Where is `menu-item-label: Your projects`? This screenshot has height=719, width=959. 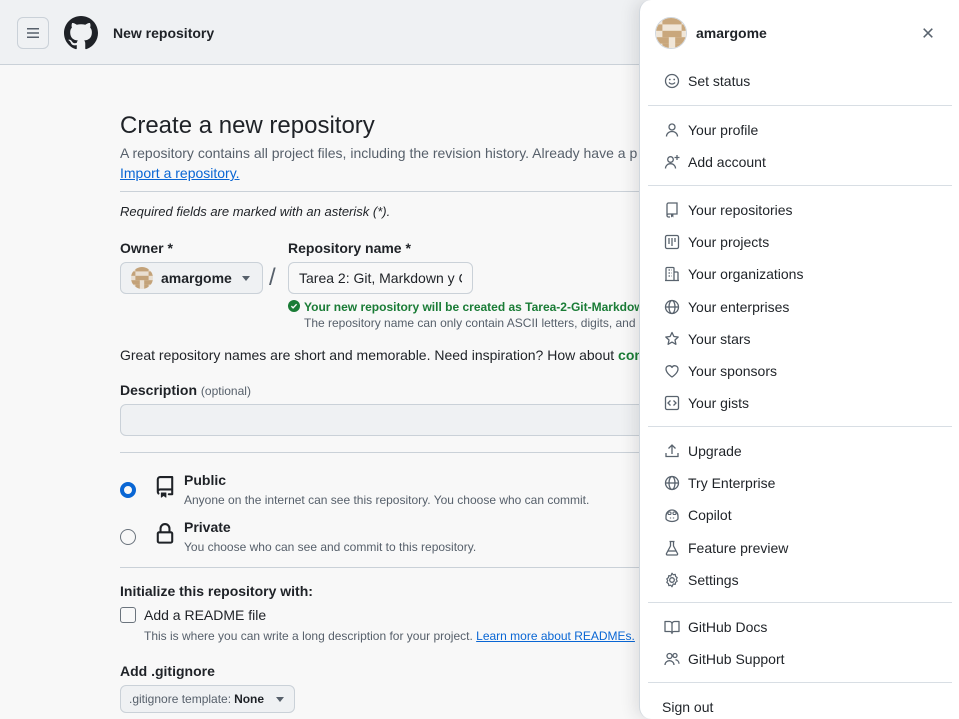 menu-item-label: Your projects is located at coordinates (729, 242).